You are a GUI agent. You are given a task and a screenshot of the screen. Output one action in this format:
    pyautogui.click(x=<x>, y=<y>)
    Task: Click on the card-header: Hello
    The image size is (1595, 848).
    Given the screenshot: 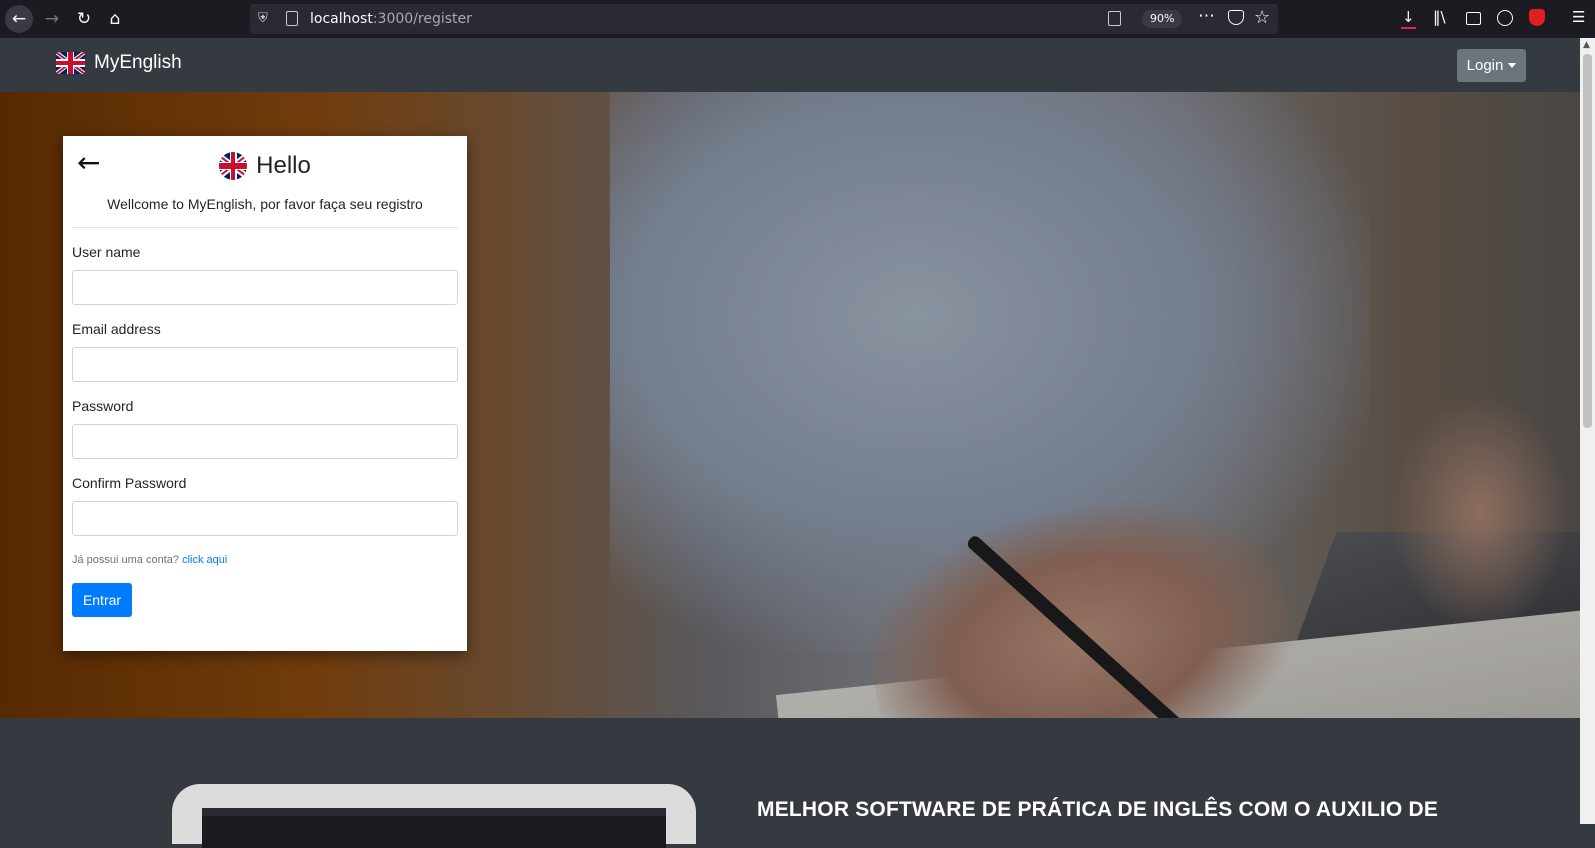 What is the action you would take?
    pyautogui.click(x=265, y=166)
    